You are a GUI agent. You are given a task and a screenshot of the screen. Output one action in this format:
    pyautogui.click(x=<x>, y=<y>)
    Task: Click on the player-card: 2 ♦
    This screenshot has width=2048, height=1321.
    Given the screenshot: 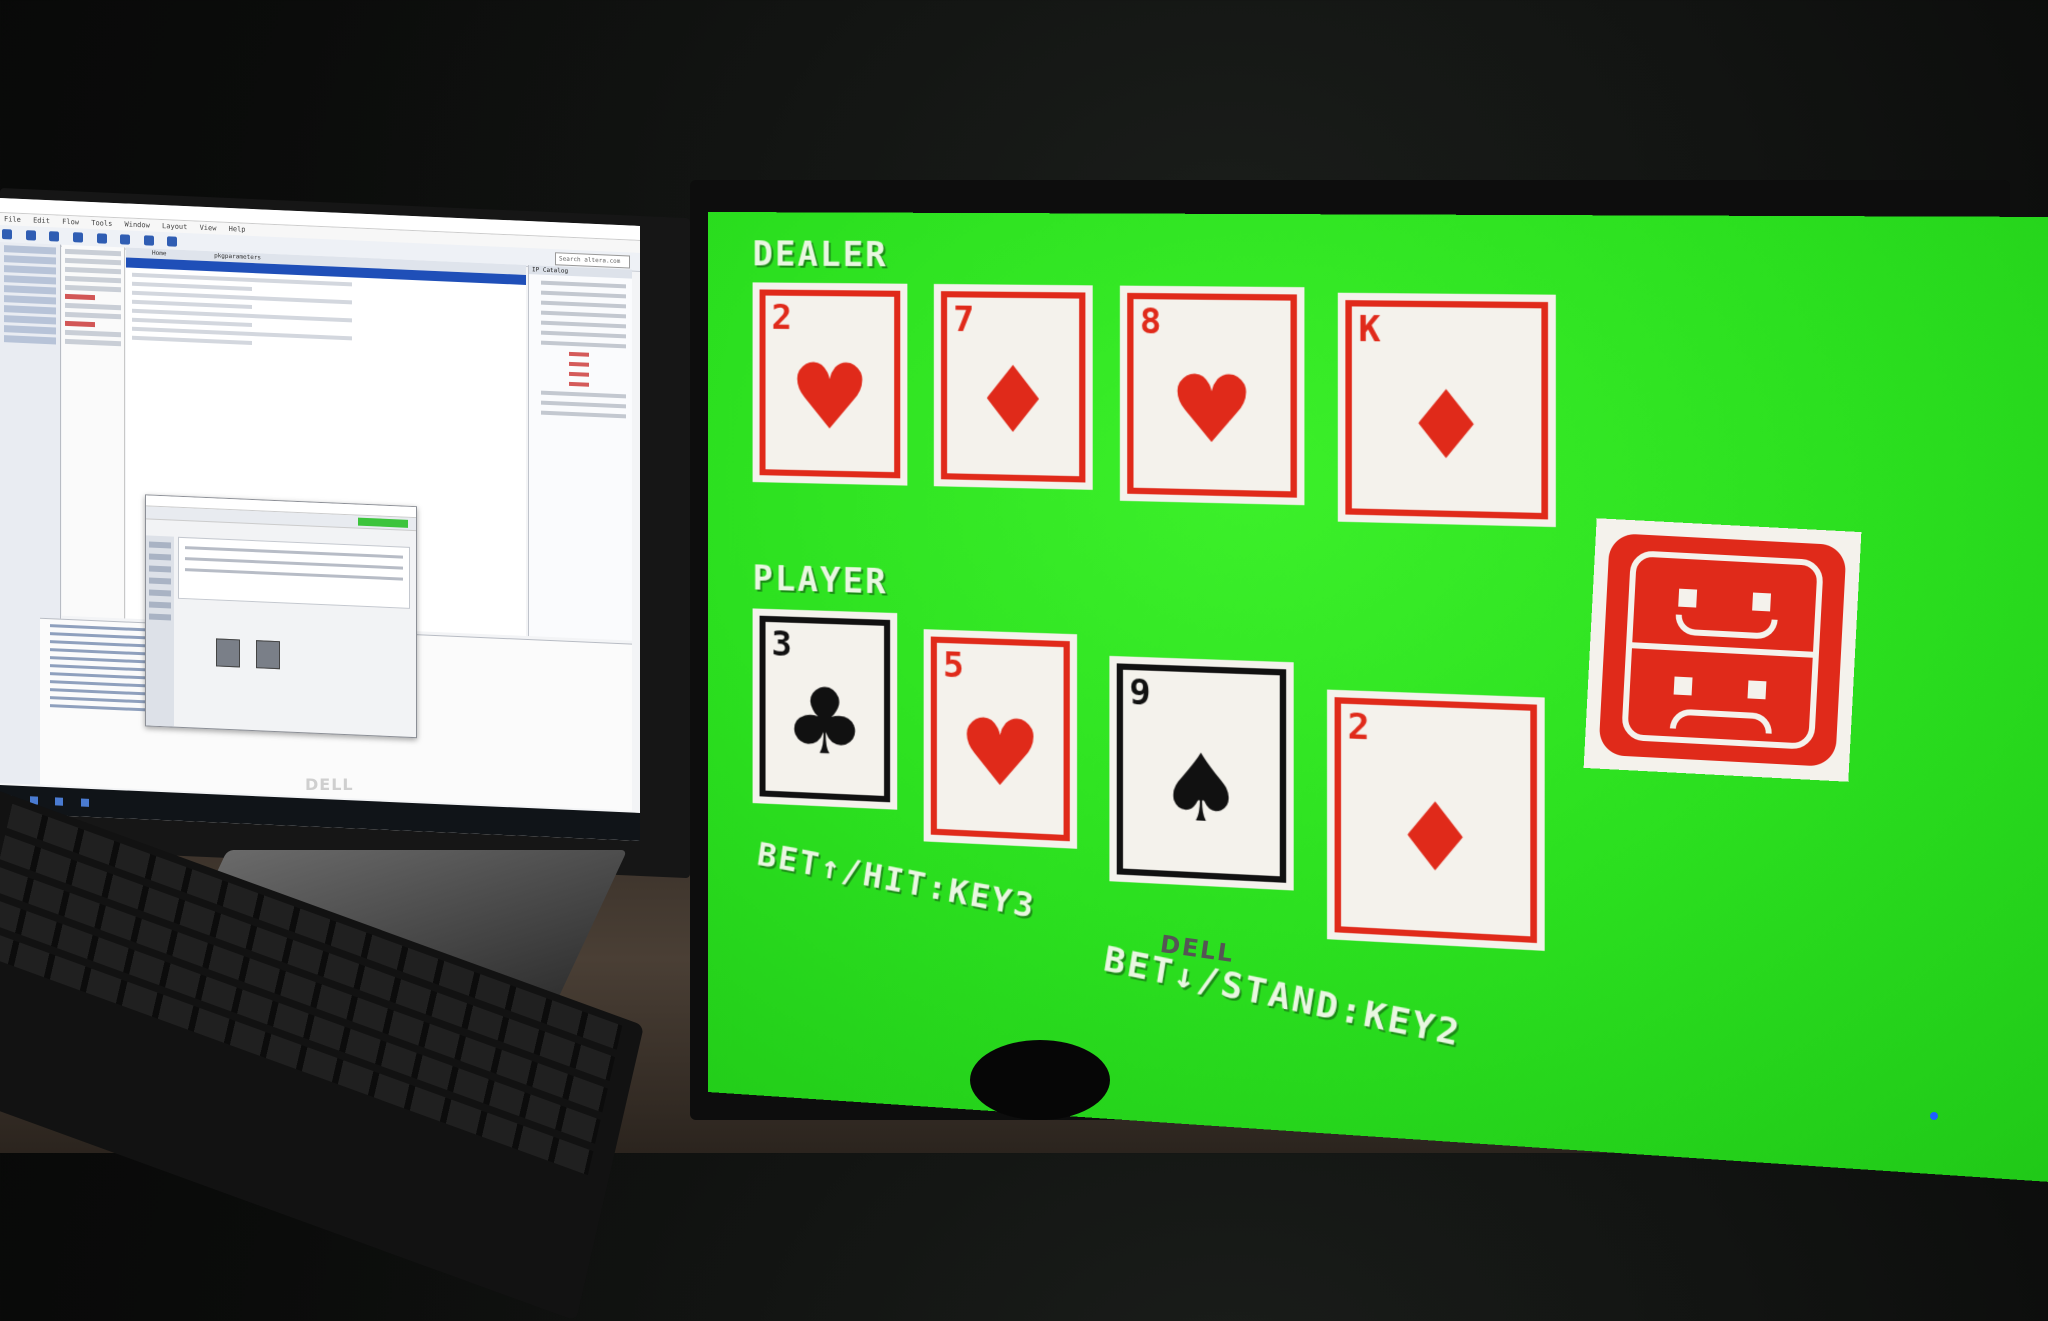 What is the action you would take?
    pyautogui.click(x=1436, y=820)
    